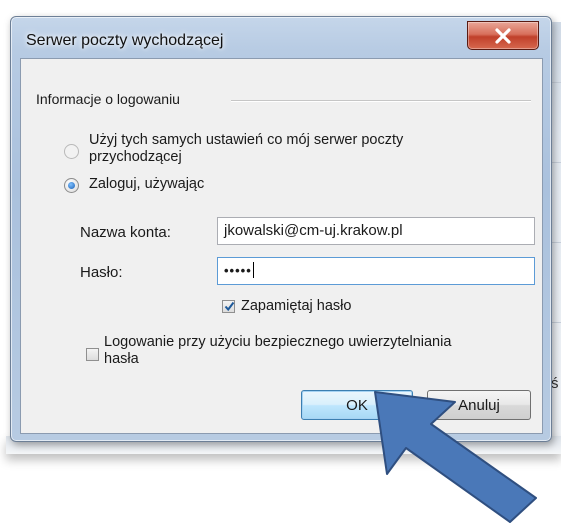  What do you see at coordinates (376, 271) in the screenshot?
I see `password-input: •••••` at bounding box center [376, 271].